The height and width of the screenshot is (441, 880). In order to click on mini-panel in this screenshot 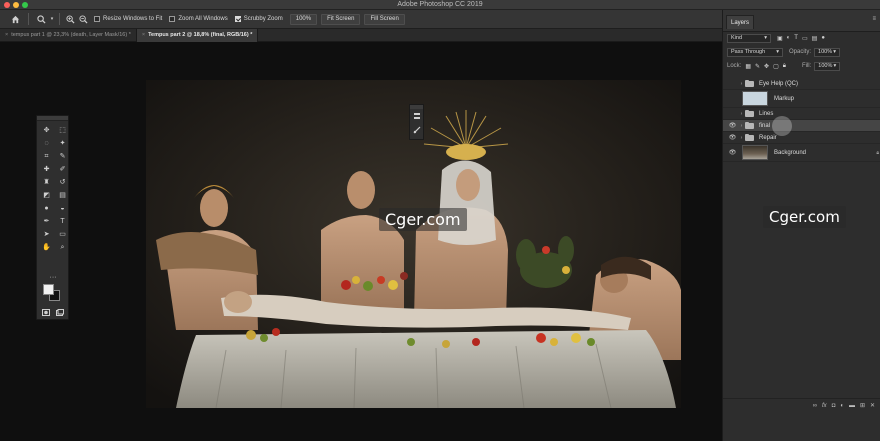, I will do `click(416, 122)`.